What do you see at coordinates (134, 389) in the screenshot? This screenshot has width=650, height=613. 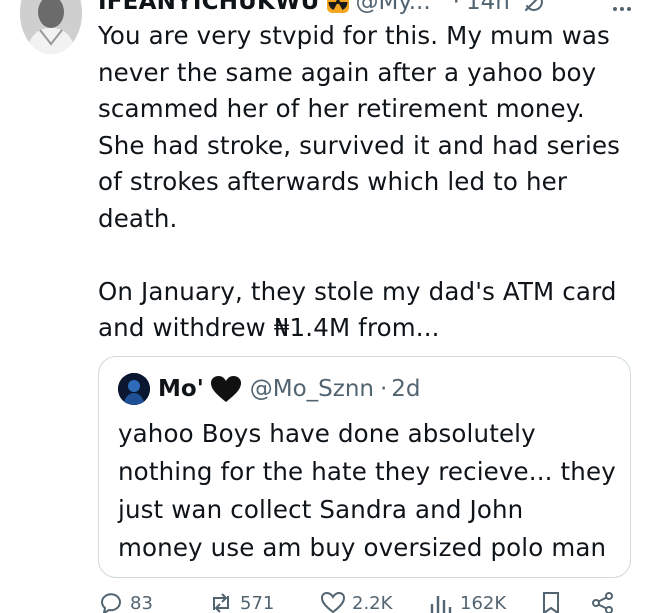 I see `quoted-avatar` at bounding box center [134, 389].